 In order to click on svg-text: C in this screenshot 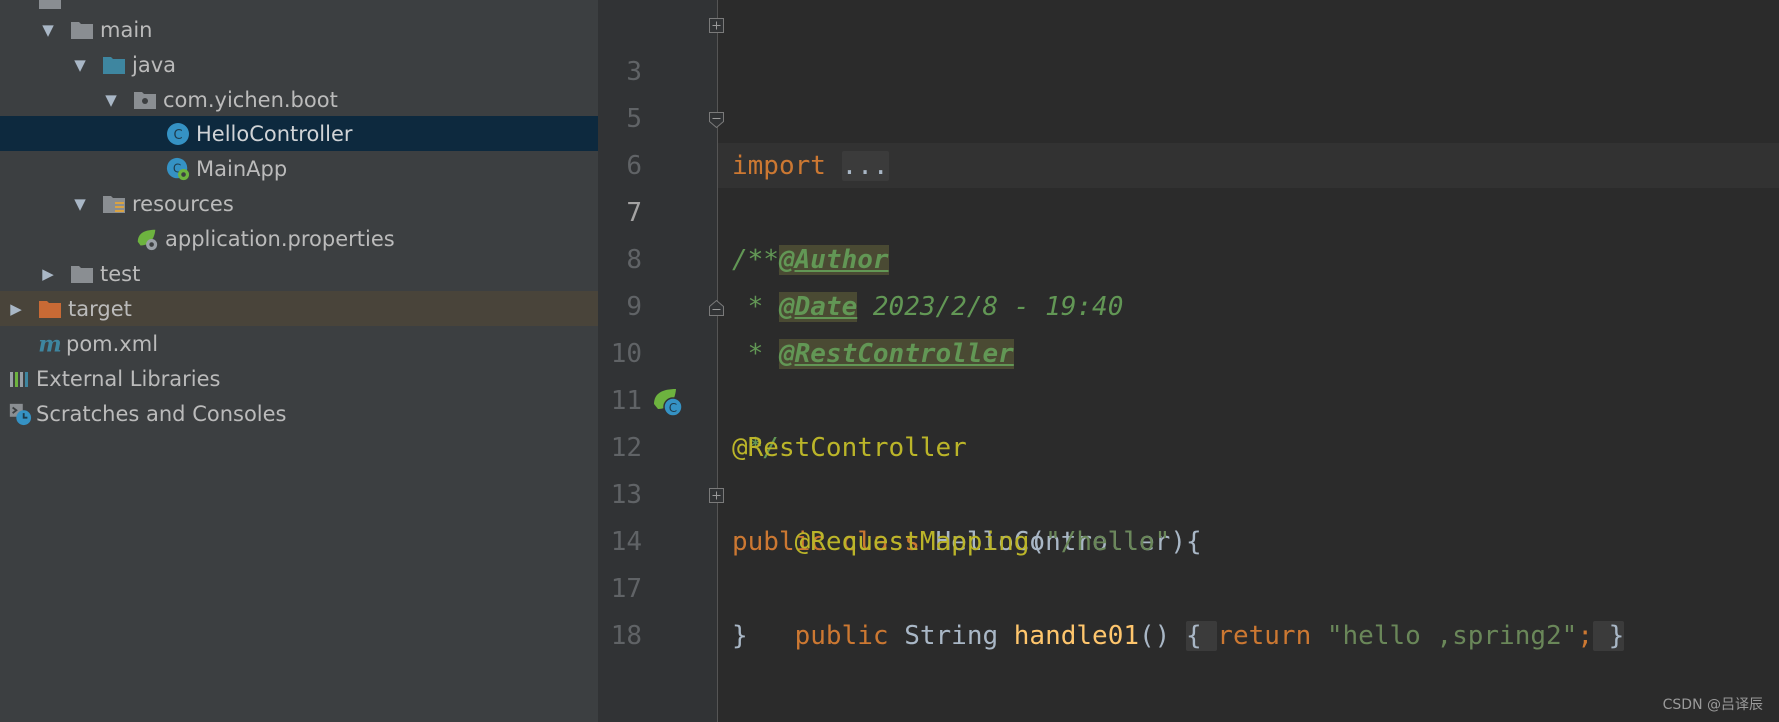, I will do `click(673, 408)`.